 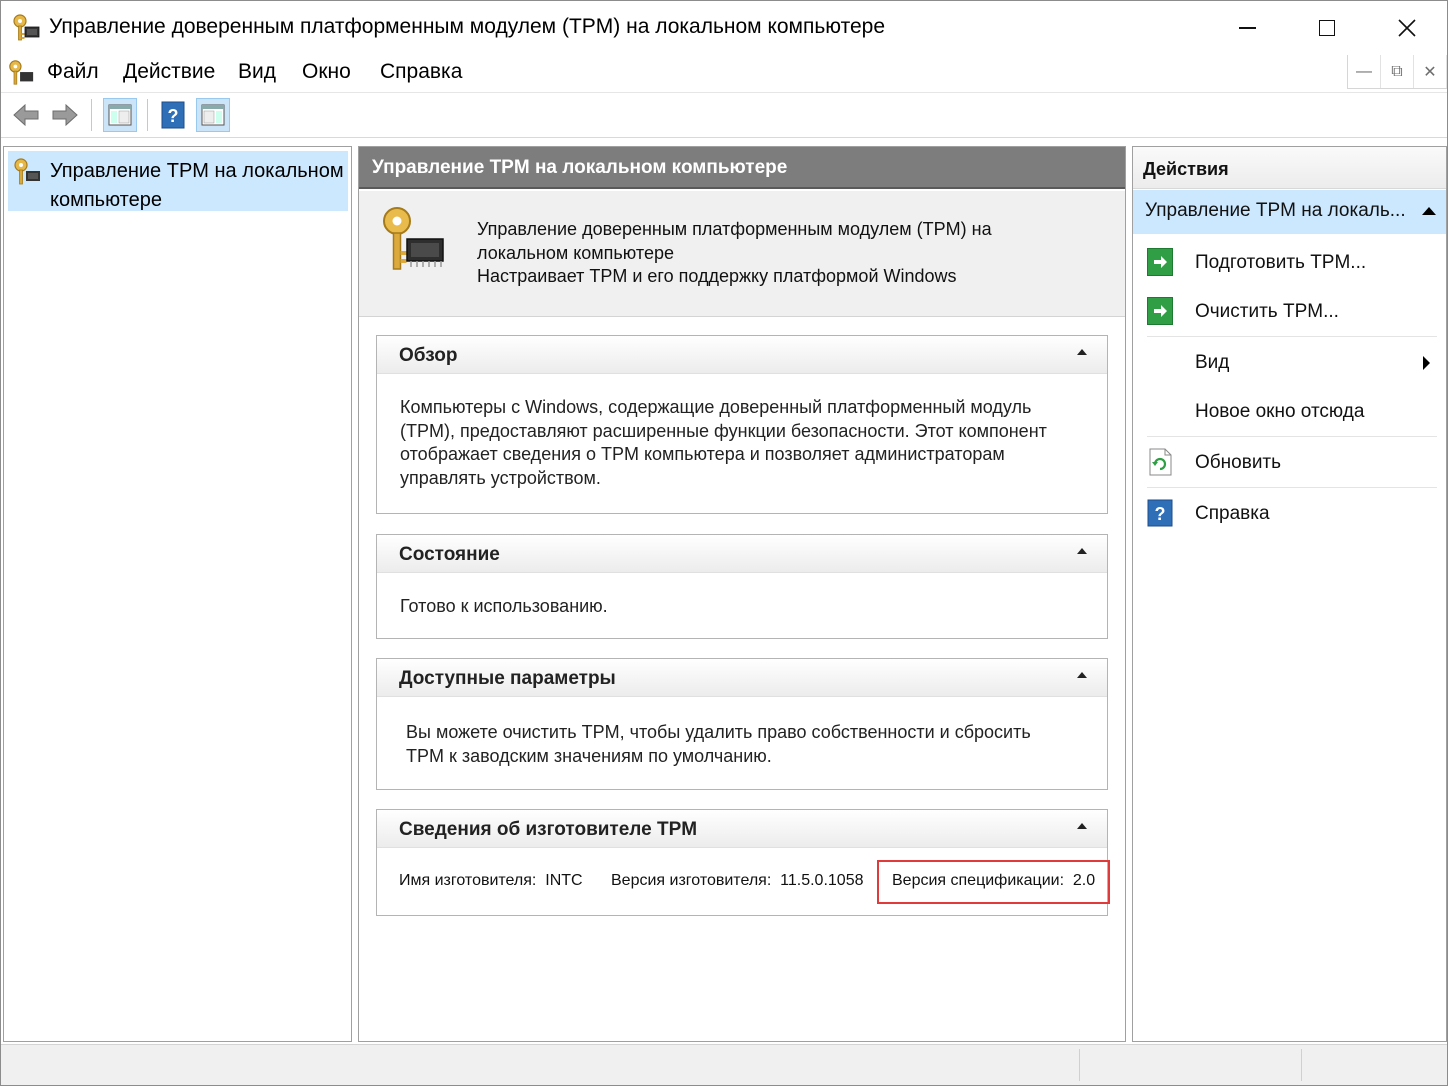 I want to click on close-icon, so click(x=1407, y=28).